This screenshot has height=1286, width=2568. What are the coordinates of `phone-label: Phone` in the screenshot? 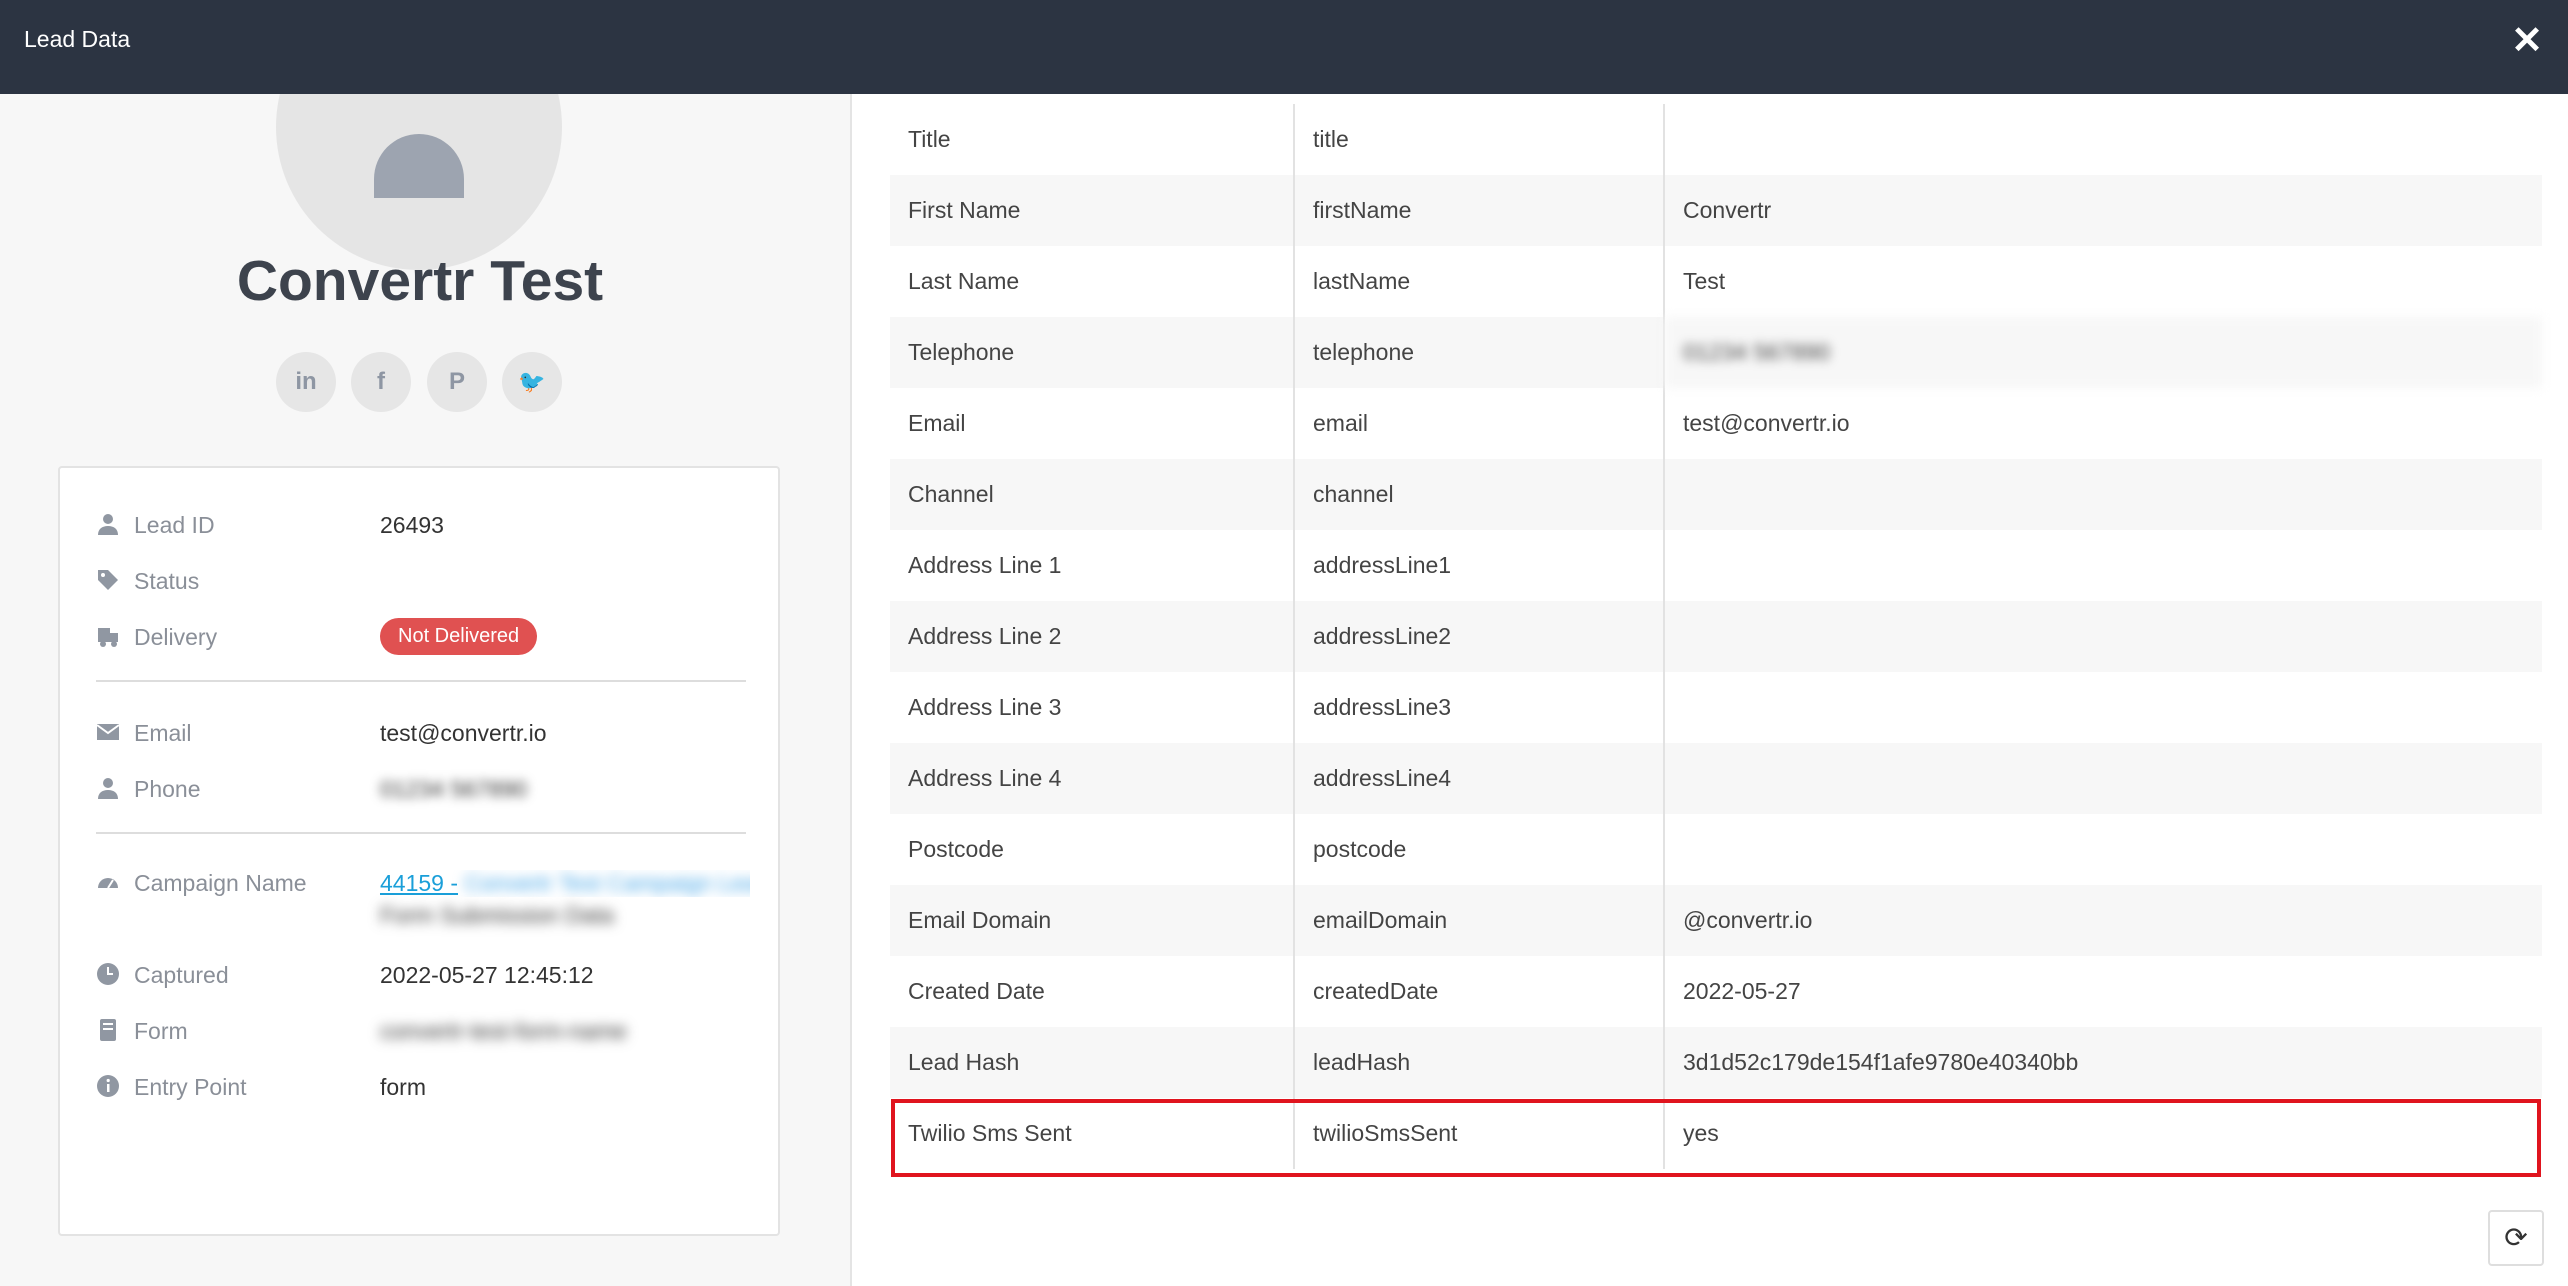 It's located at (167, 789).